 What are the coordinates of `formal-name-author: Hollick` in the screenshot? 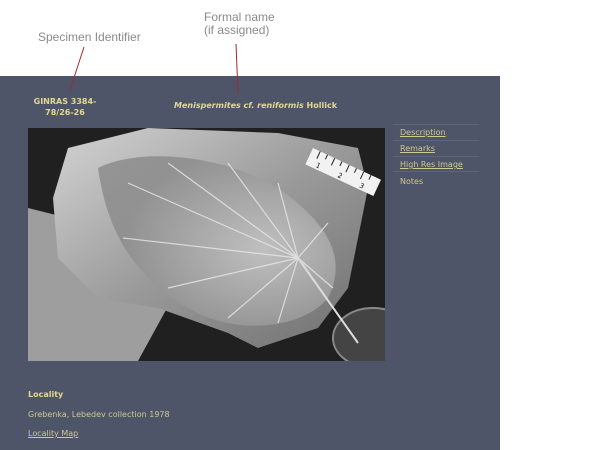 It's located at (322, 105).